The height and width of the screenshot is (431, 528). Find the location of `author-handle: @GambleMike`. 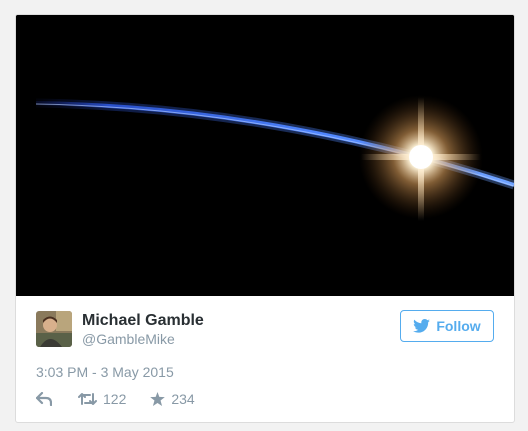

author-handle: @GambleMike is located at coordinates (128, 339).